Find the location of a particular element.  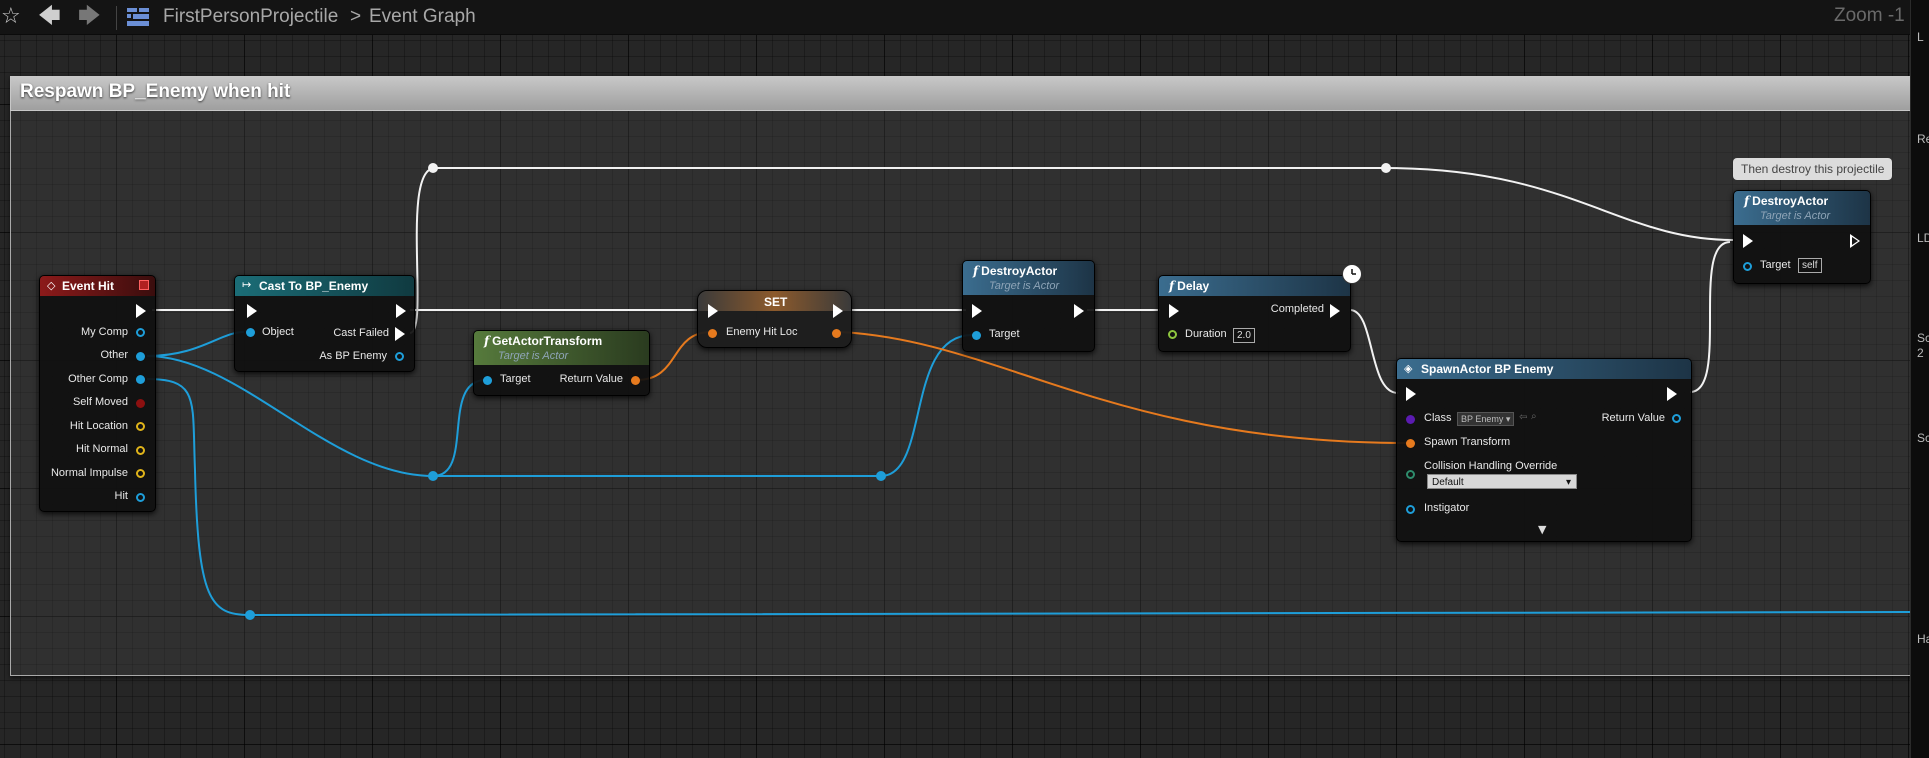

cast-failed-pin is located at coordinates (400, 334).